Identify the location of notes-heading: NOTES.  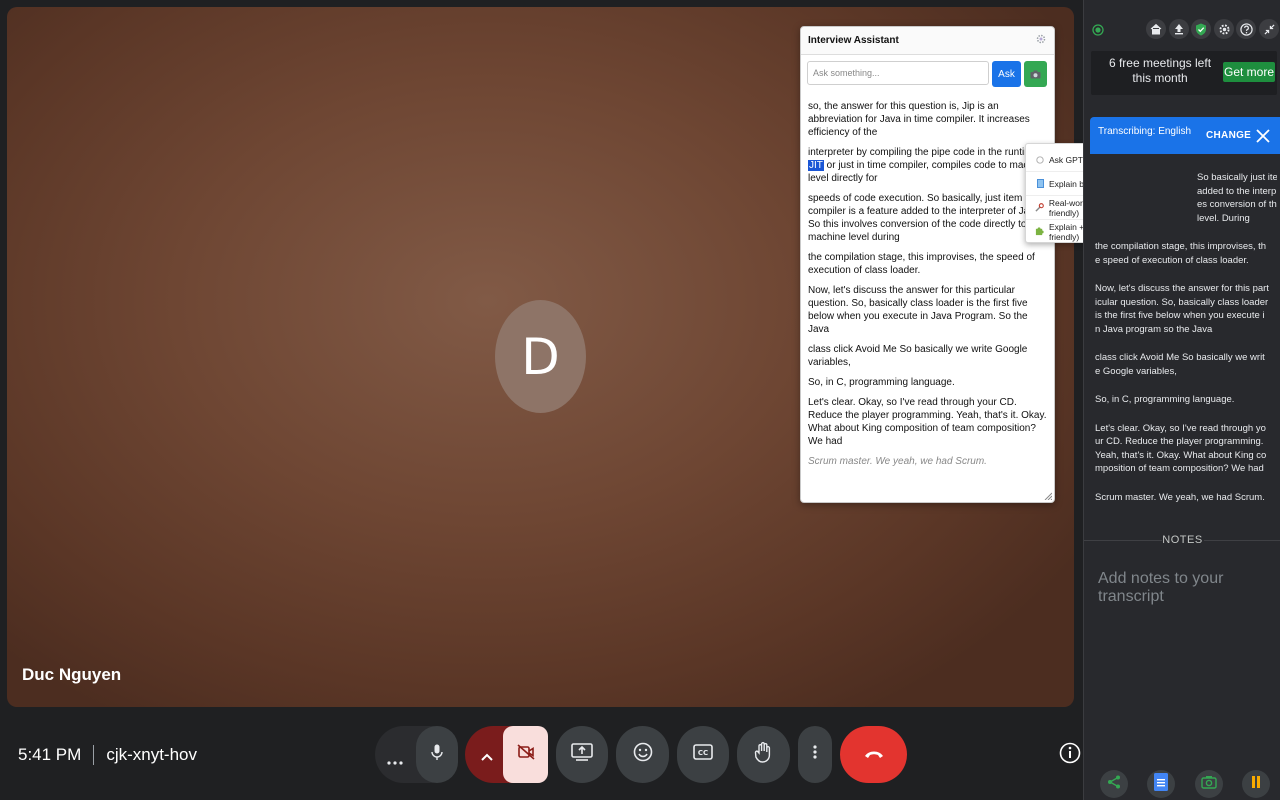
(1182, 540).